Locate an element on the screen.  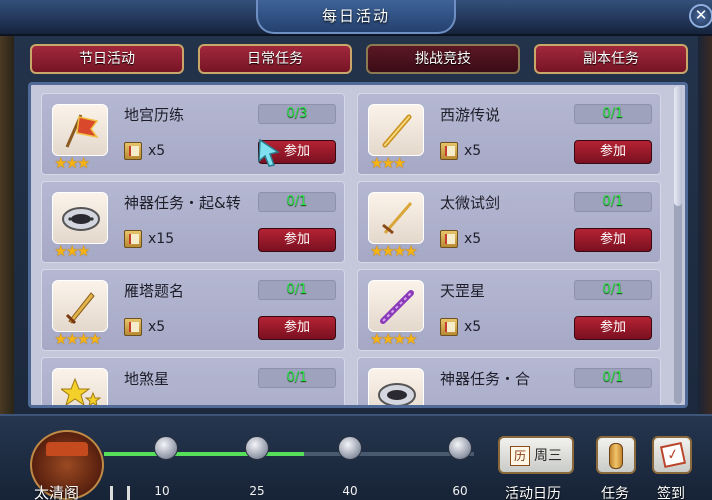
activity-card: ★★★★ 太微试剑 x5 0/1 参加 is located at coordinates (509, 222).